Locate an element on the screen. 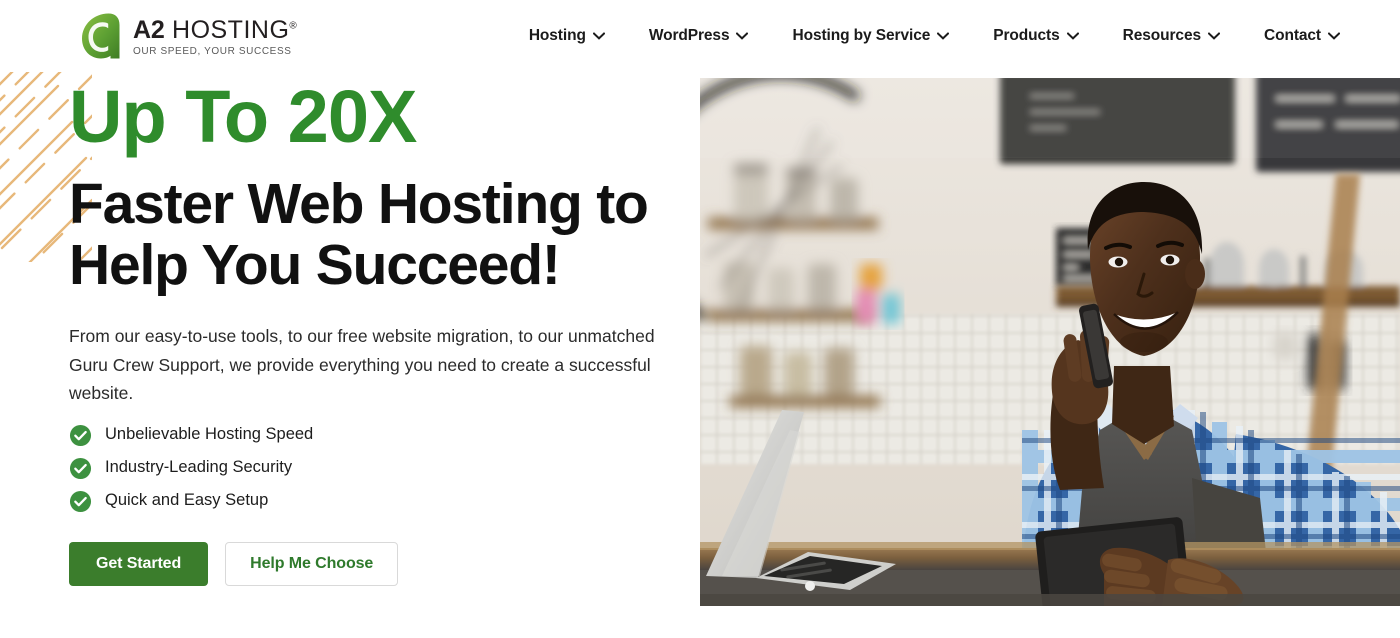  nav-item-wordpress: WordPress is located at coordinates (699, 36).